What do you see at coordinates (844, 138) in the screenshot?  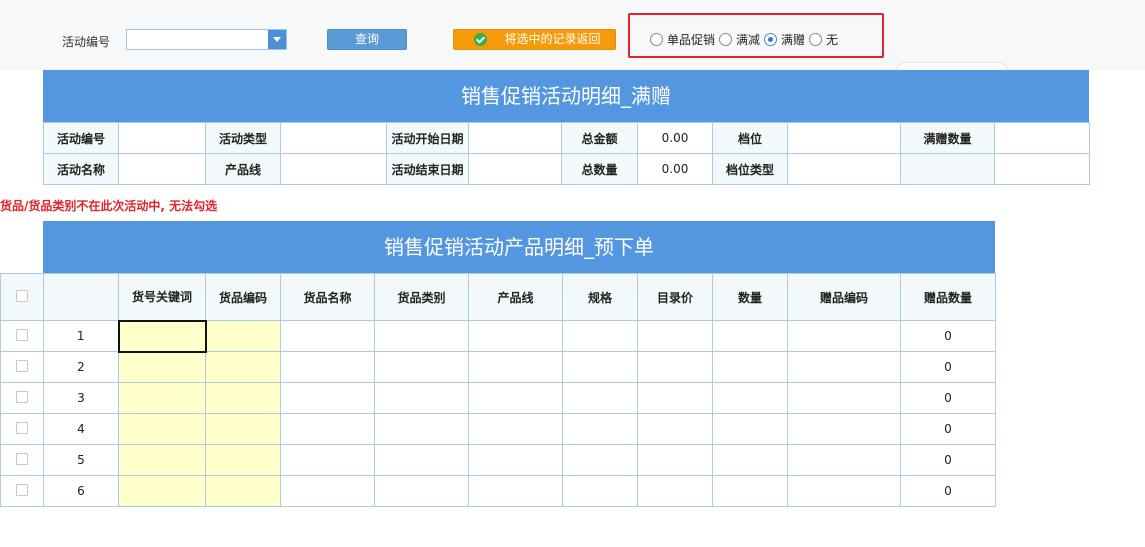 I see `tier-value` at bounding box center [844, 138].